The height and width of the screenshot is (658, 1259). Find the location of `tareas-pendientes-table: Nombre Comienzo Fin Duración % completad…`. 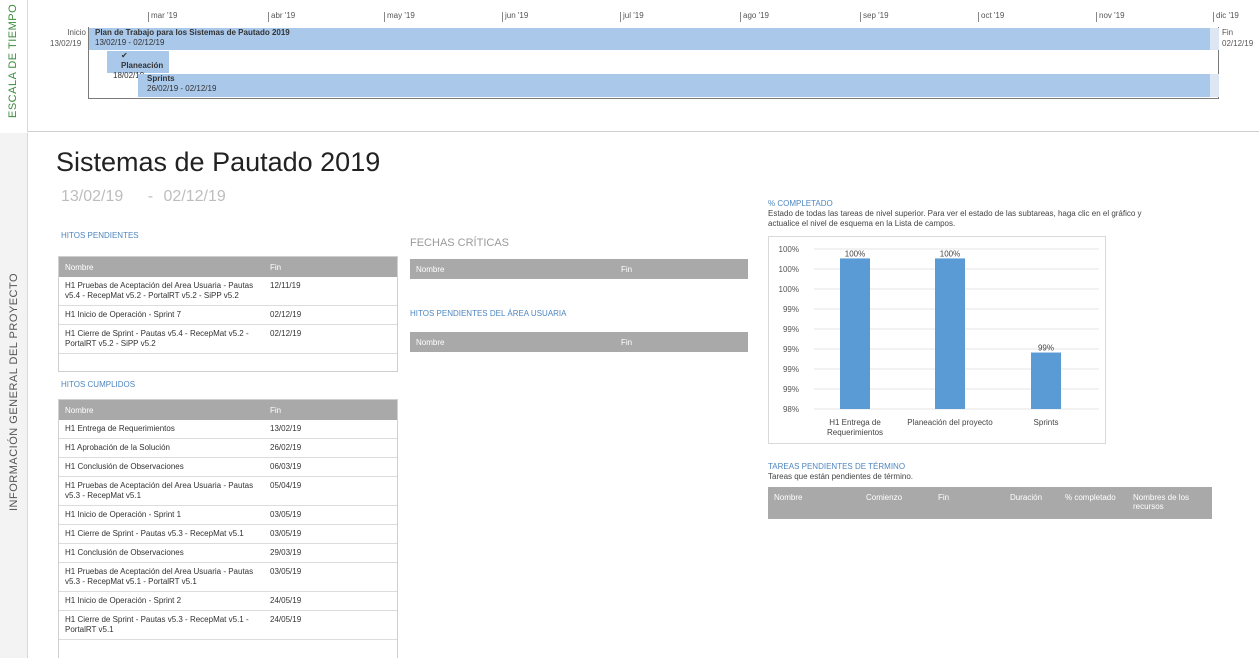

tareas-pendientes-table: Nombre Comienzo Fin Duración % completad… is located at coordinates (990, 503).